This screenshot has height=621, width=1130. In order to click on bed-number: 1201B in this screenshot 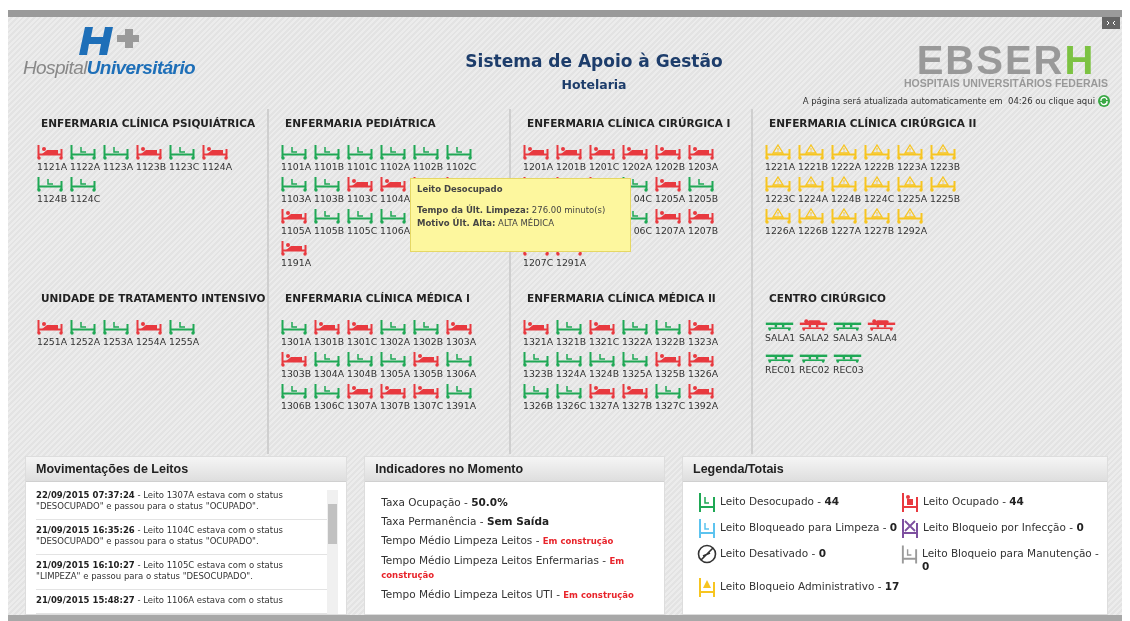, I will do `click(571, 166)`.